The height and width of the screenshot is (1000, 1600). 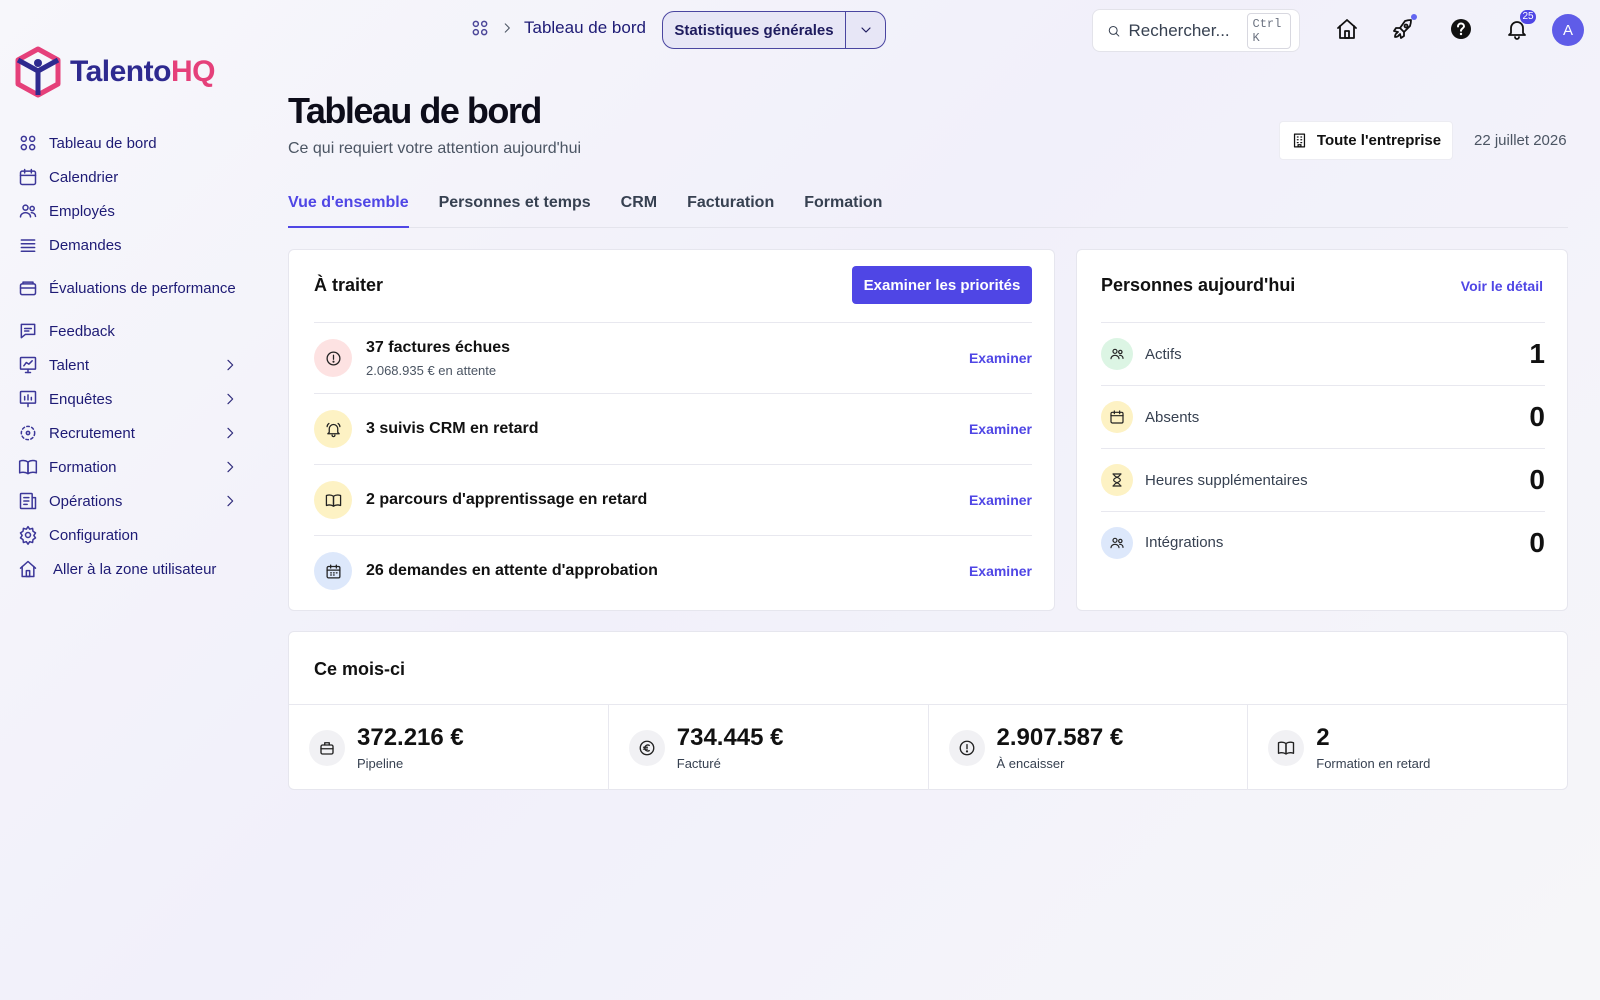 I want to click on sidebar-item-label: Demandes, so click(x=85, y=245).